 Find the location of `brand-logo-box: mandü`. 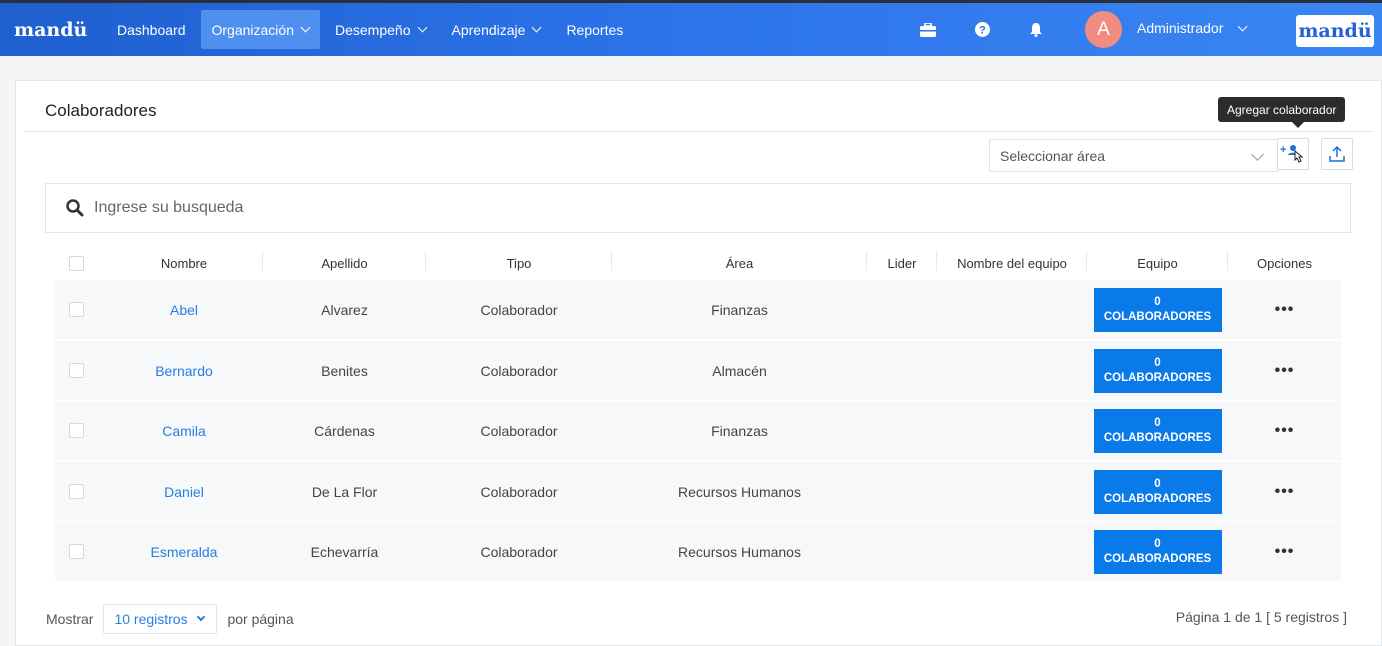

brand-logo-box: mandü is located at coordinates (1335, 31).